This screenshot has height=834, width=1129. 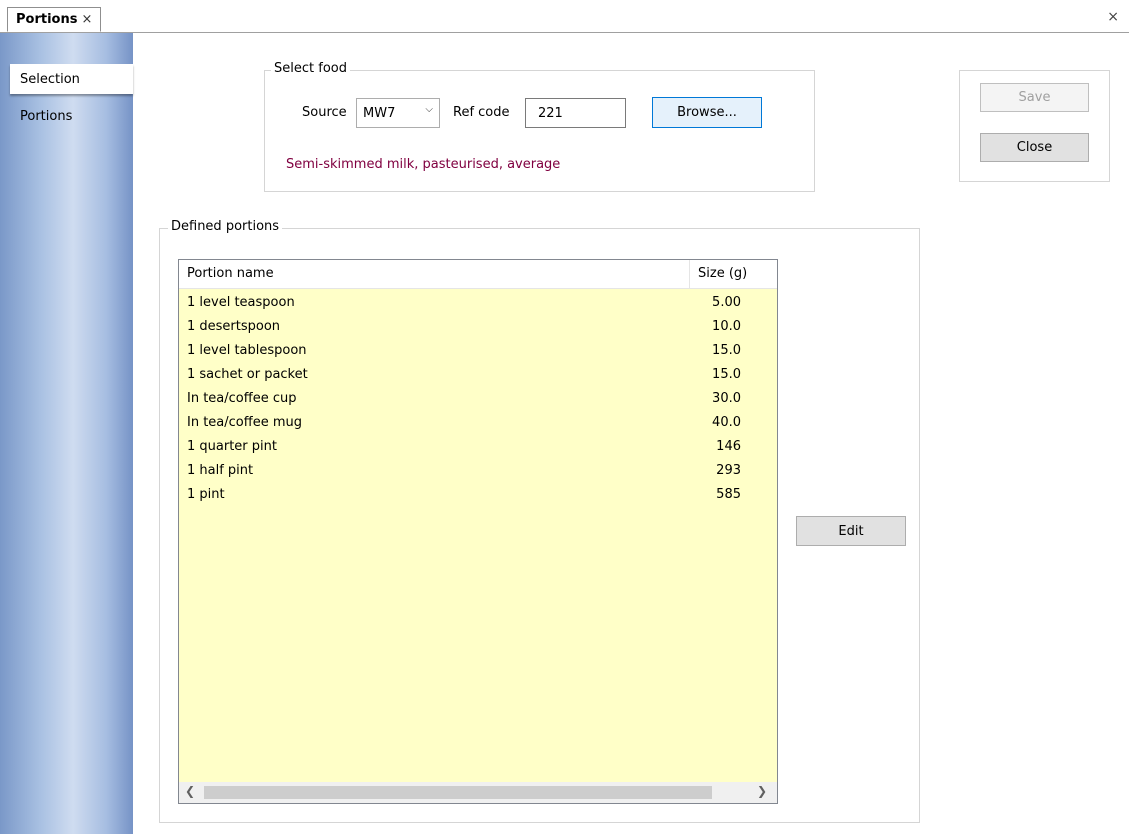 I want to click on column-separator, so click(x=689, y=274).